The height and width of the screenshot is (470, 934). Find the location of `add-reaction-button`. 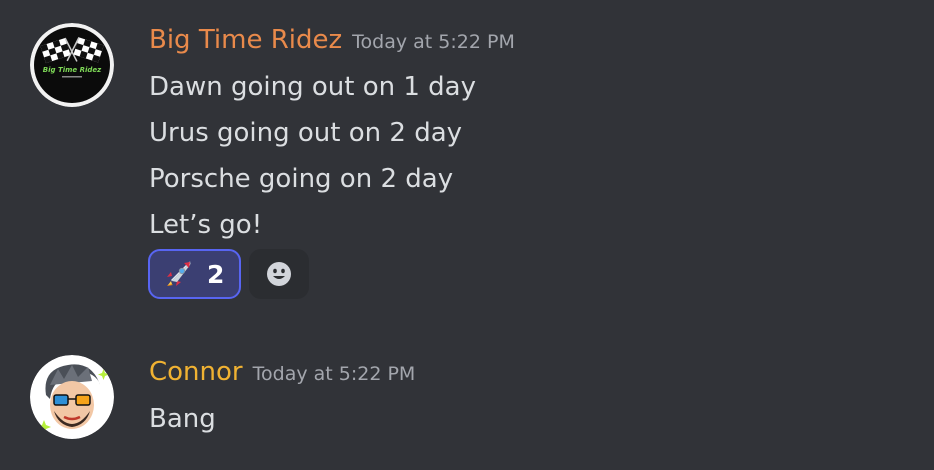

add-reaction-button is located at coordinates (279, 274).